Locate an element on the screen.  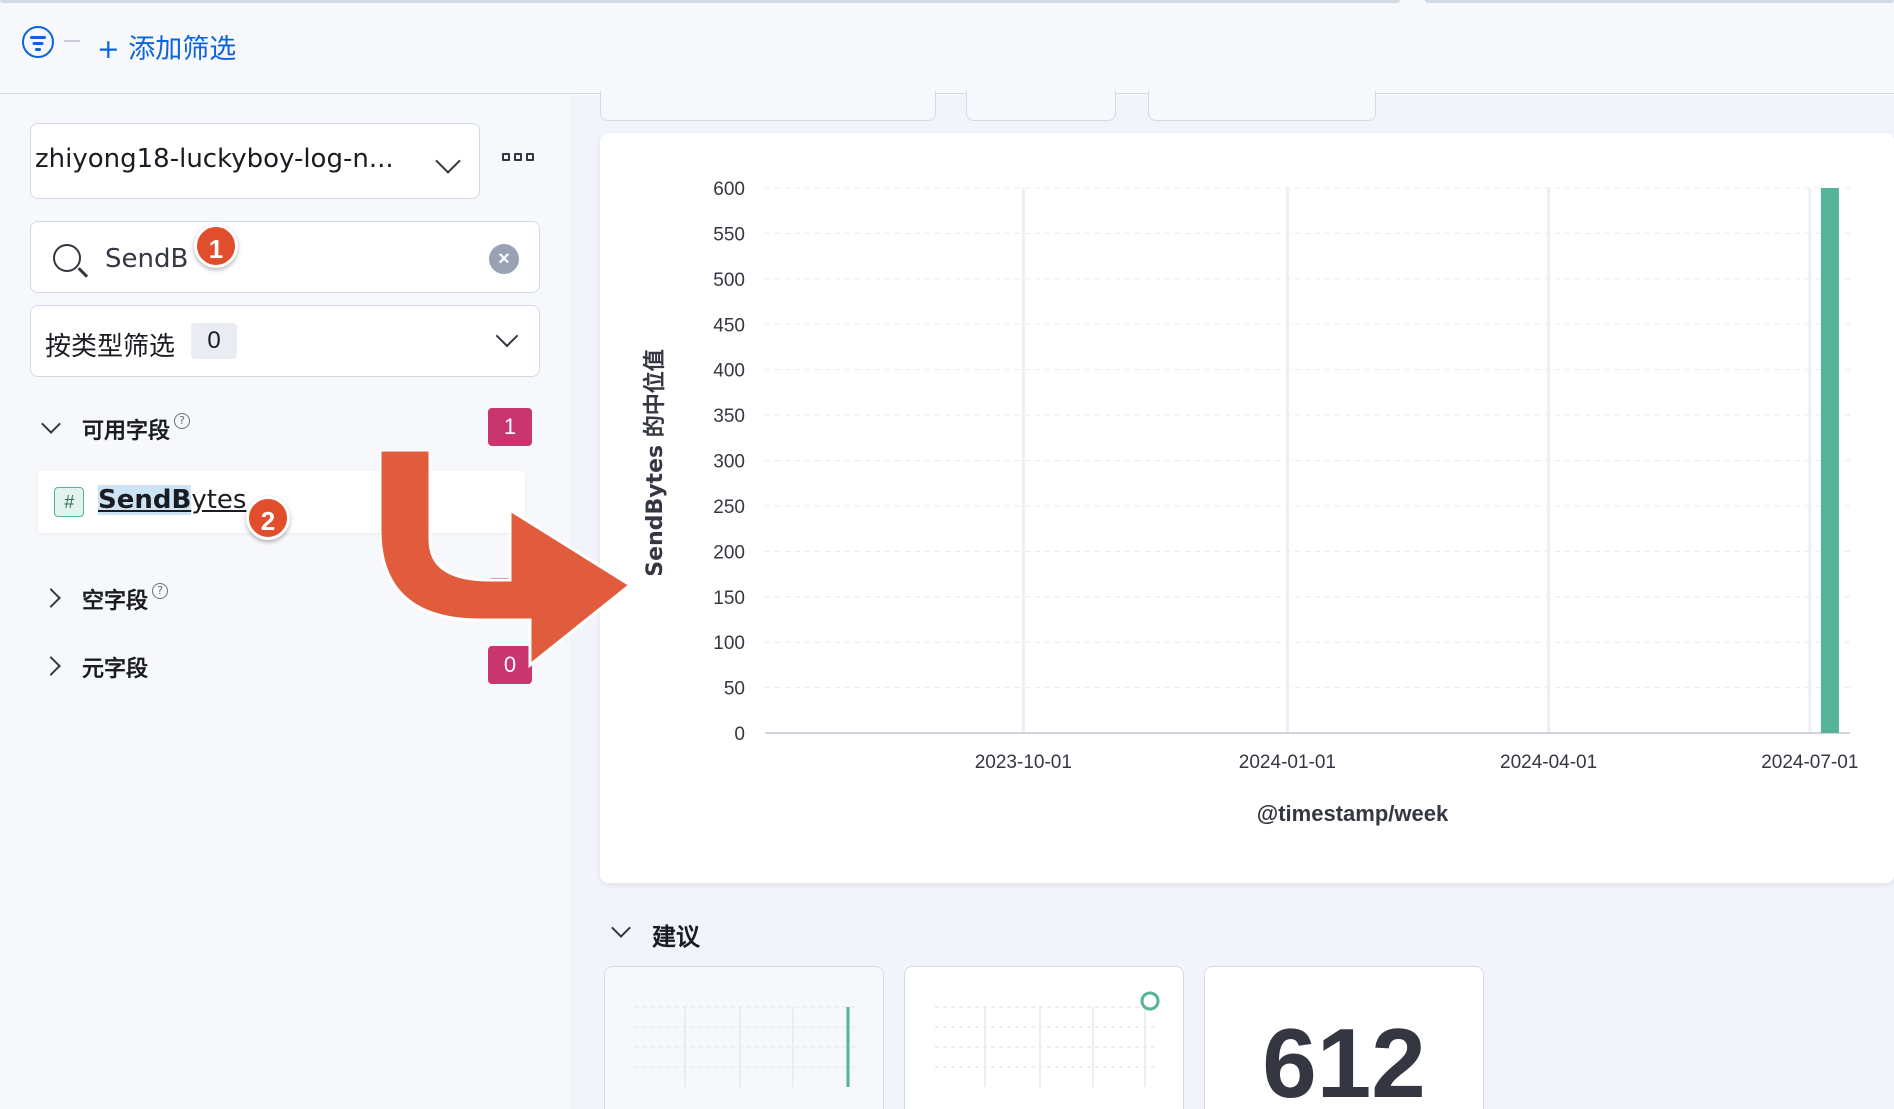
step-marker-2: 2 is located at coordinates (268, 518).